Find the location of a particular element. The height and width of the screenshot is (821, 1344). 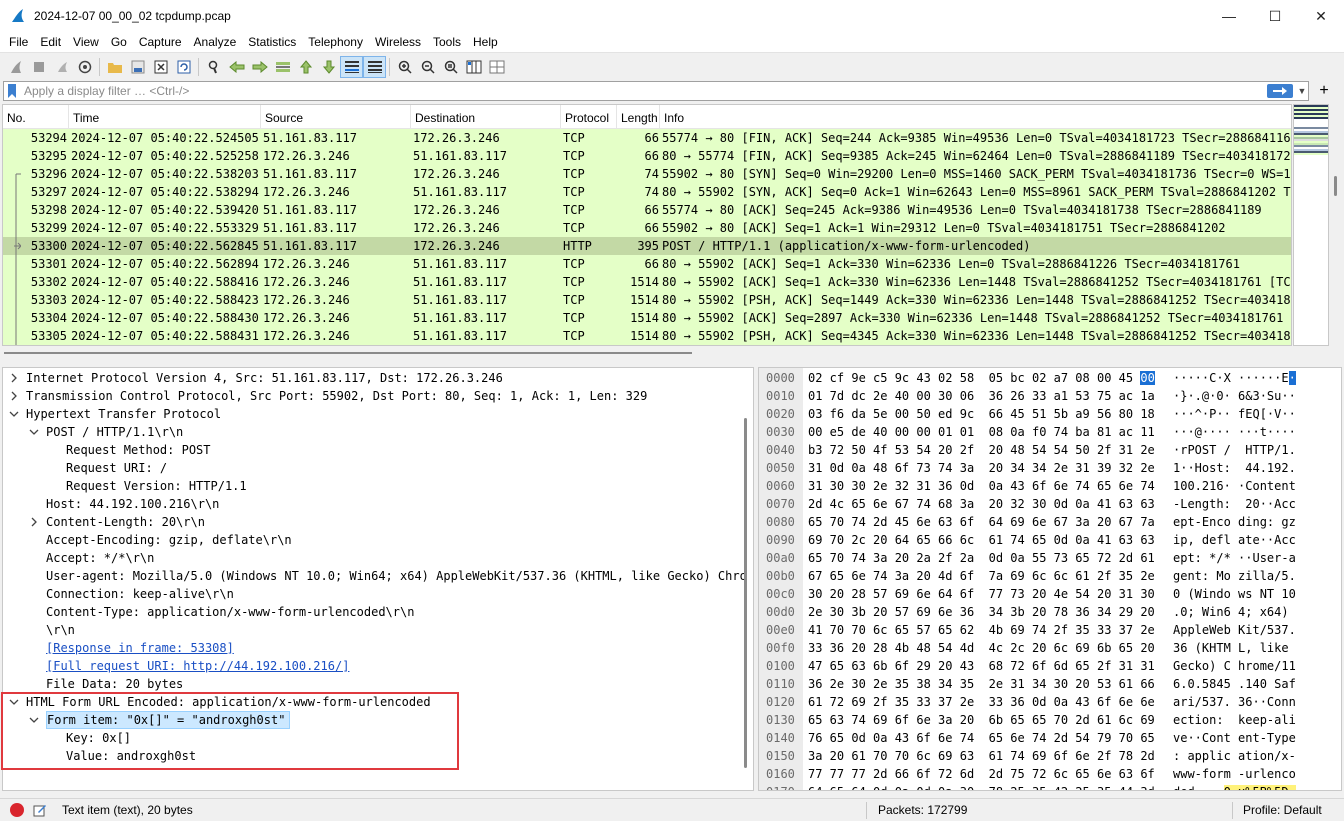

filter-history-dropdown-icon: ▼ is located at coordinates (1302, 91).